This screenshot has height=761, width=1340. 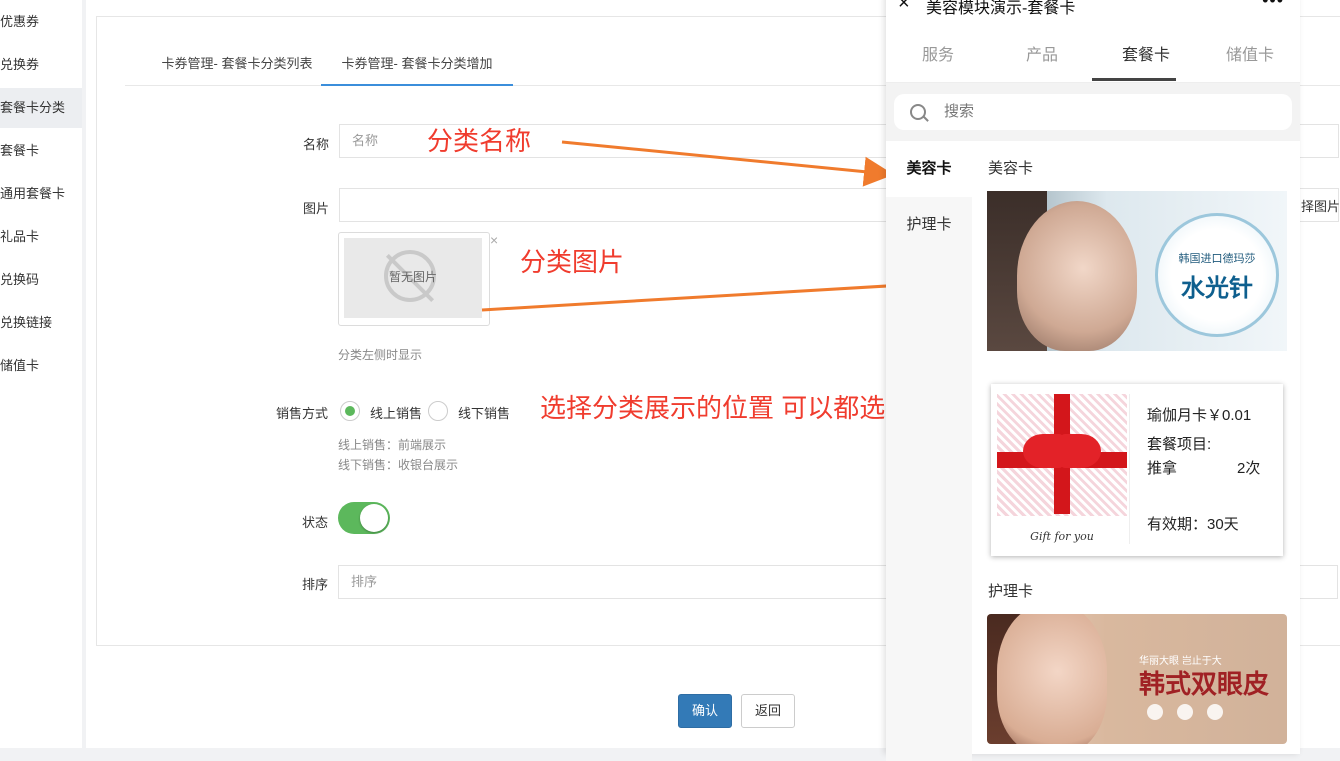 What do you see at coordinates (1062, 472) in the screenshot?
I see `gift-image: Gift for you` at bounding box center [1062, 472].